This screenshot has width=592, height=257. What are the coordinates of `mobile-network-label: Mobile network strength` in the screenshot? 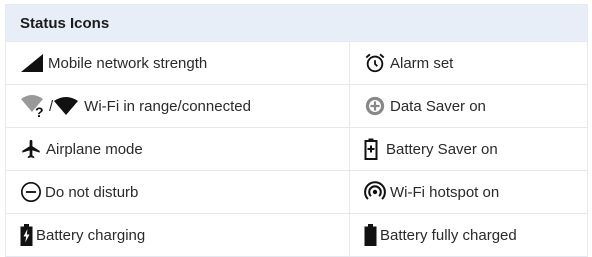 It's located at (128, 63).